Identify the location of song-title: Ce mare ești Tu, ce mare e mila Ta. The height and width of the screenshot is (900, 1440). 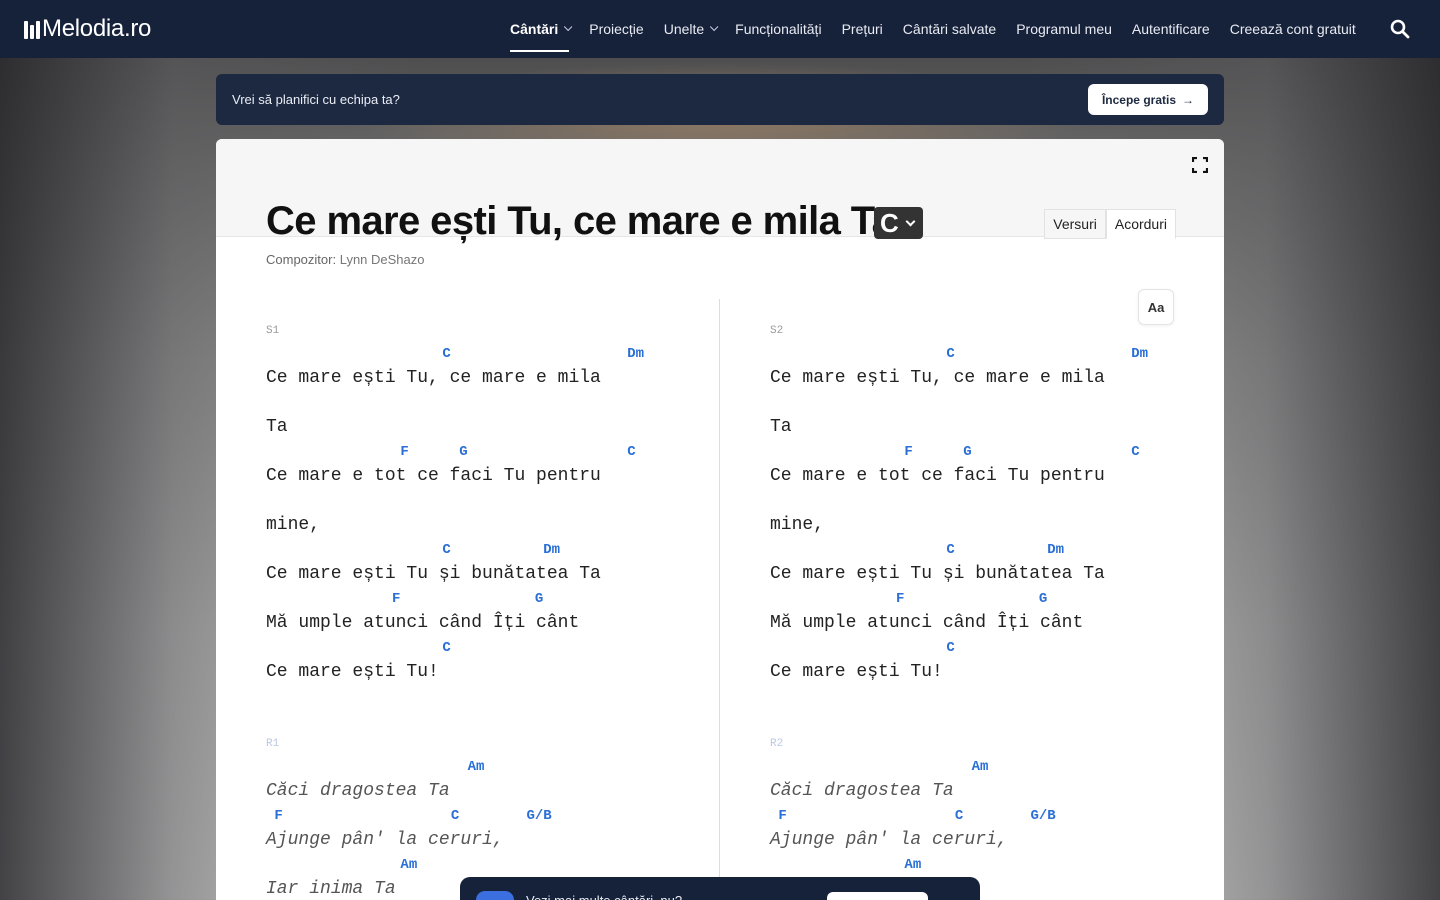
(580, 221).